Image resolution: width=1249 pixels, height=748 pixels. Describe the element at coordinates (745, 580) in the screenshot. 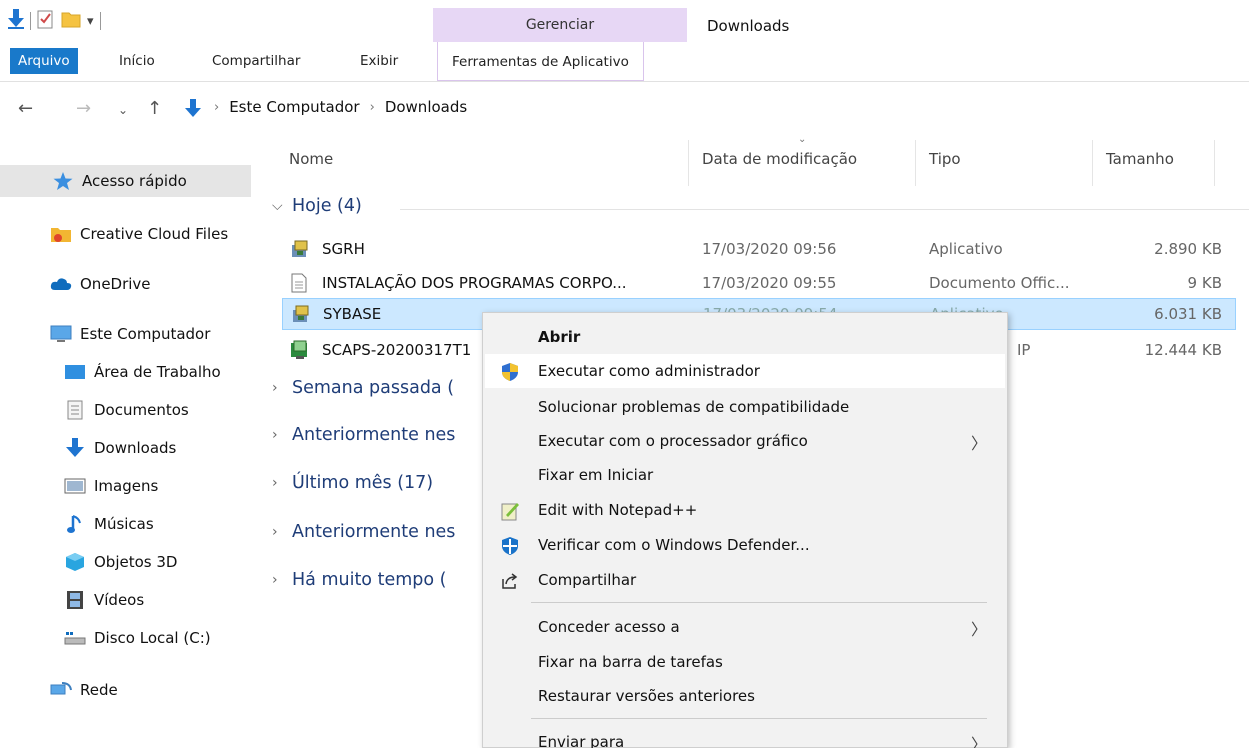

I see `menu-item-compartilhar: Compartilhar` at that location.